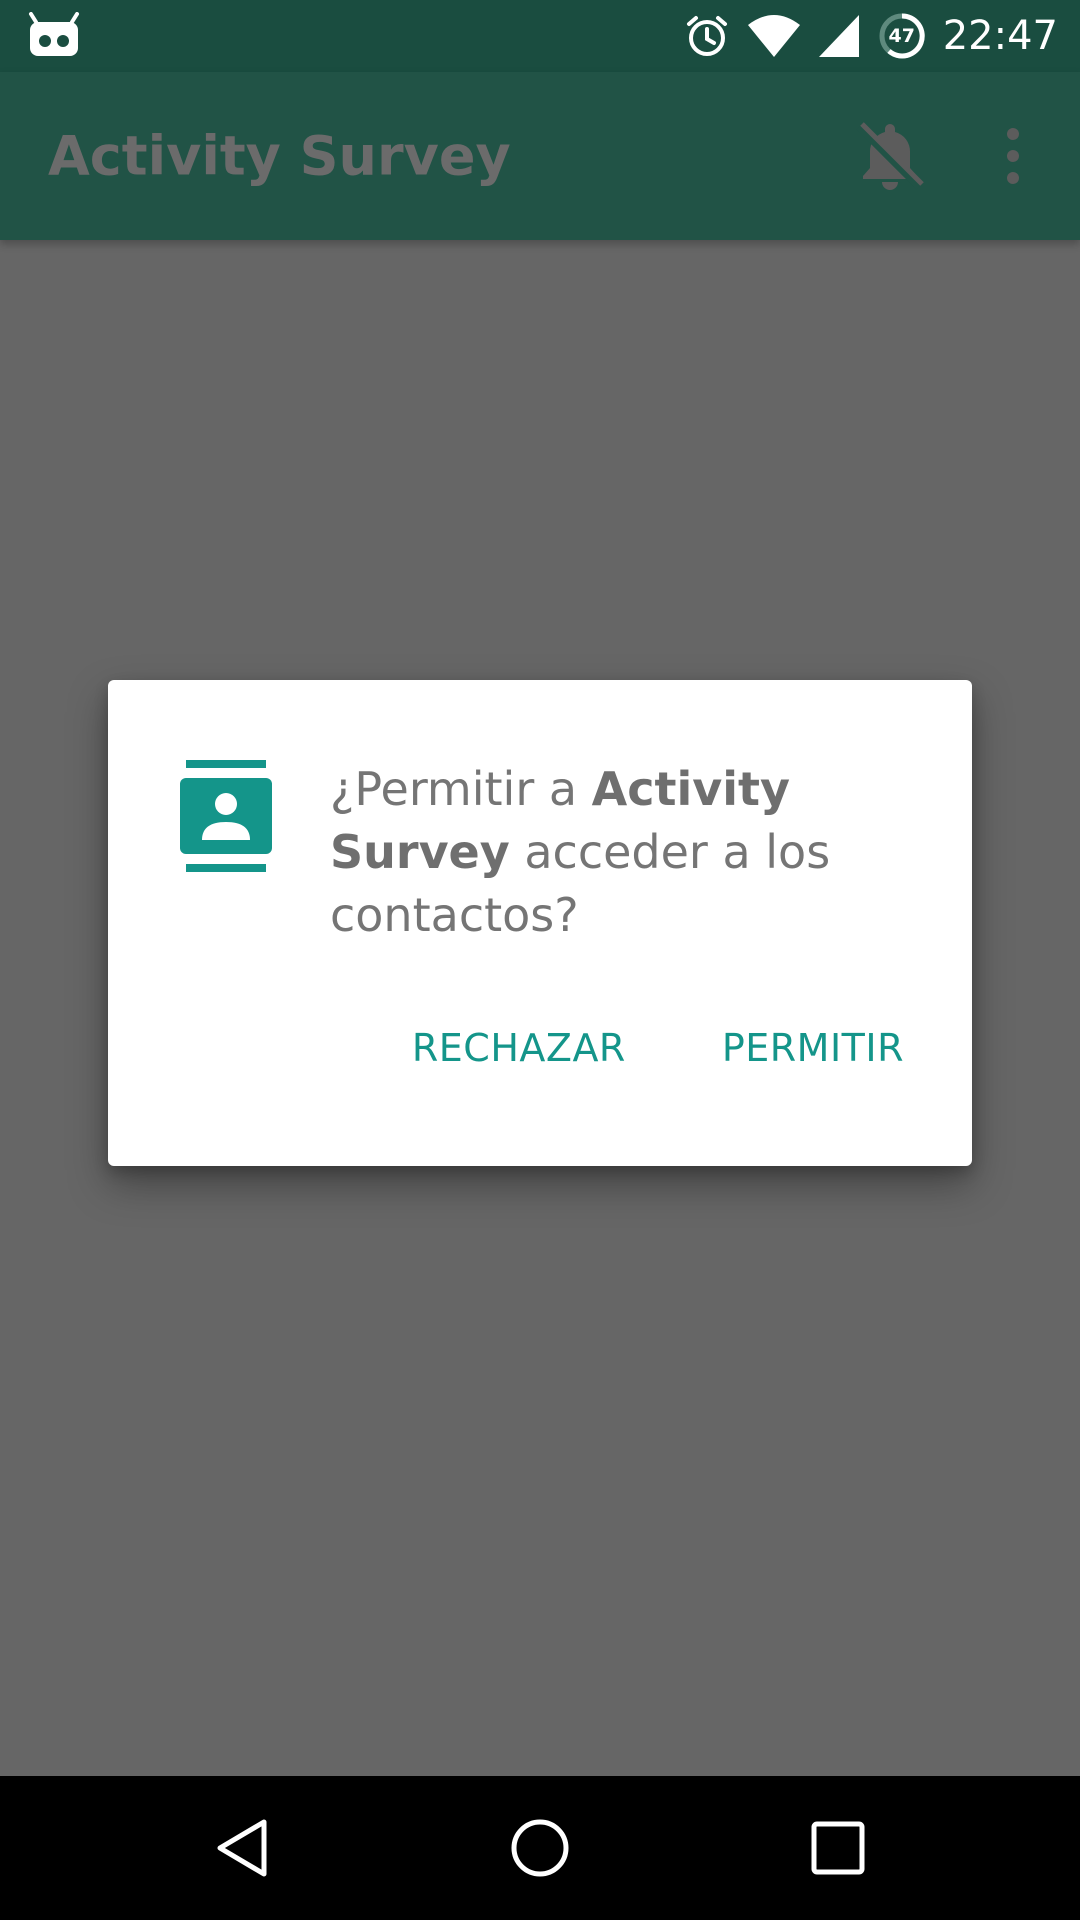 This screenshot has width=1080, height=1920. Describe the element at coordinates (1013, 156) in the screenshot. I see `more-vert-icon` at that location.